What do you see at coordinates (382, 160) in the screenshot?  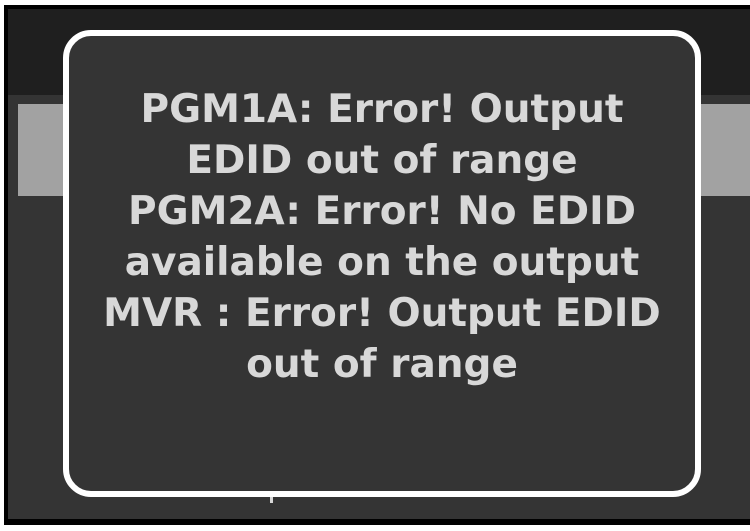 I see `error-line-2: EDID out of range` at bounding box center [382, 160].